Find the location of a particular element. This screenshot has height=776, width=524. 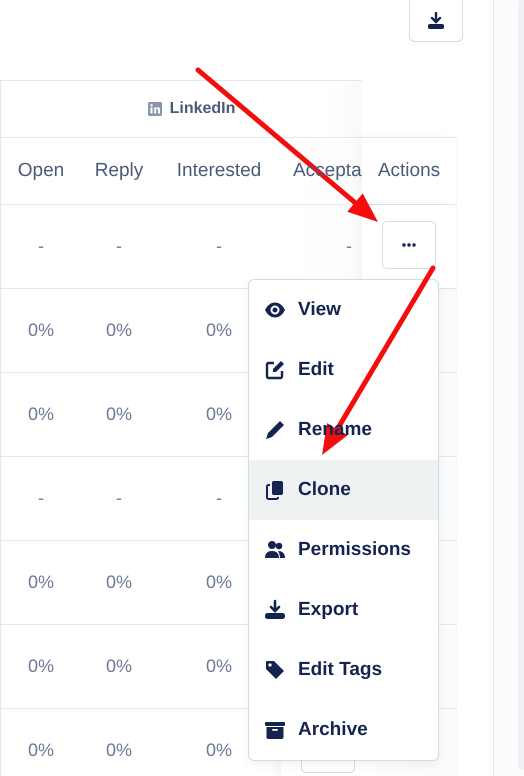

column-header: Reply is located at coordinates (119, 171).